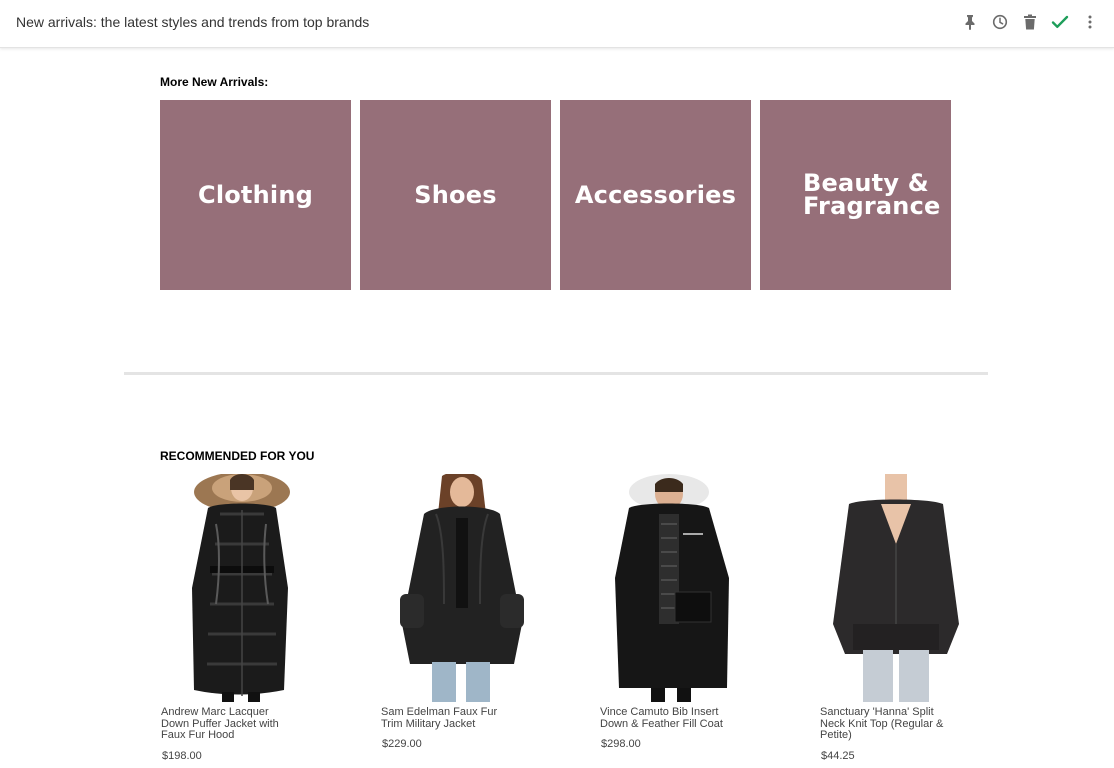 Image resolution: width=1114 pixels, height=768 pixels. Describe the element at coordinates (237, 456) in the screenshot. I see `recommended-heading: RECOMMENDED FOR YOU` at that location.